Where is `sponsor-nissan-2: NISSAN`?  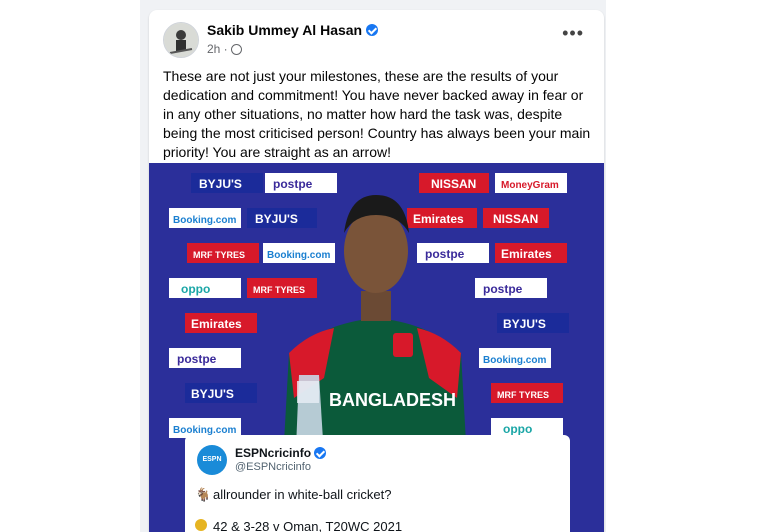
sponsor-nissan-2: NISSAN is located at coordinates (515, 219).